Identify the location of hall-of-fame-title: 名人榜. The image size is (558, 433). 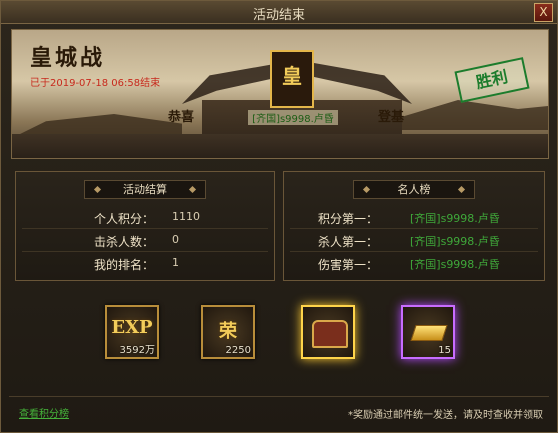
(414, 189).